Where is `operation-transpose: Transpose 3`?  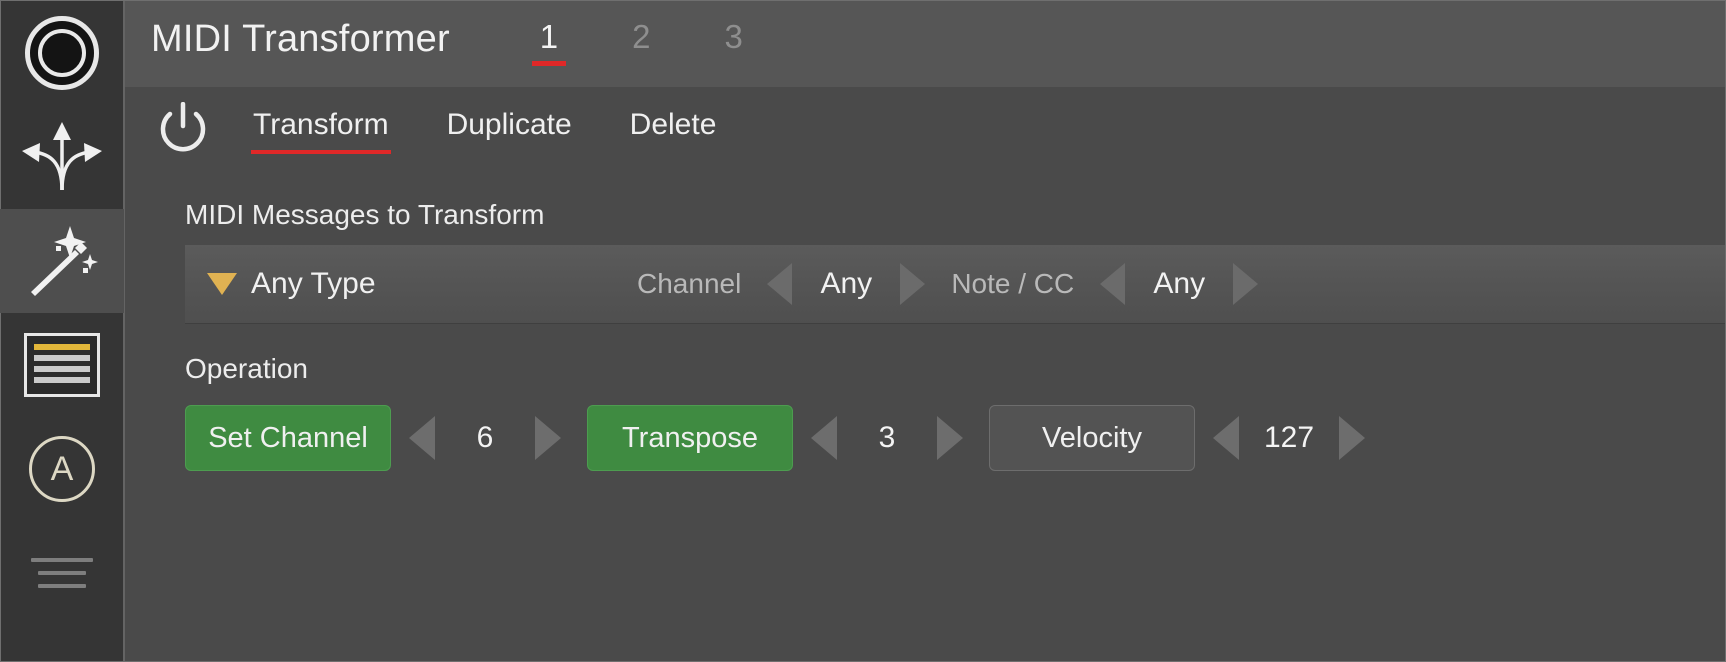
operation-transpose: Transpose 3 is located at coordinates (775, 438).